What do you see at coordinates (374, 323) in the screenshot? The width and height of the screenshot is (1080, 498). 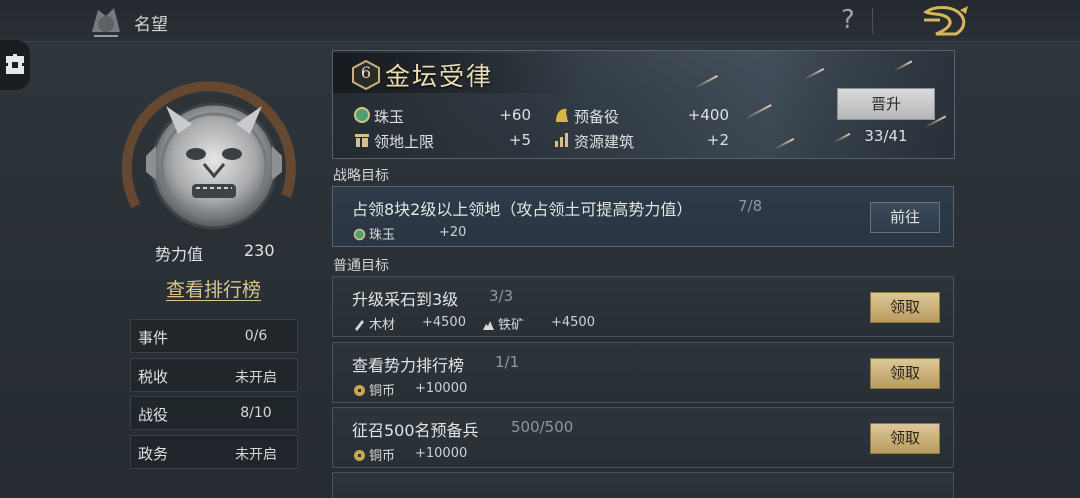 I see `task-reward: 木材` at bounding box center [374, 323].